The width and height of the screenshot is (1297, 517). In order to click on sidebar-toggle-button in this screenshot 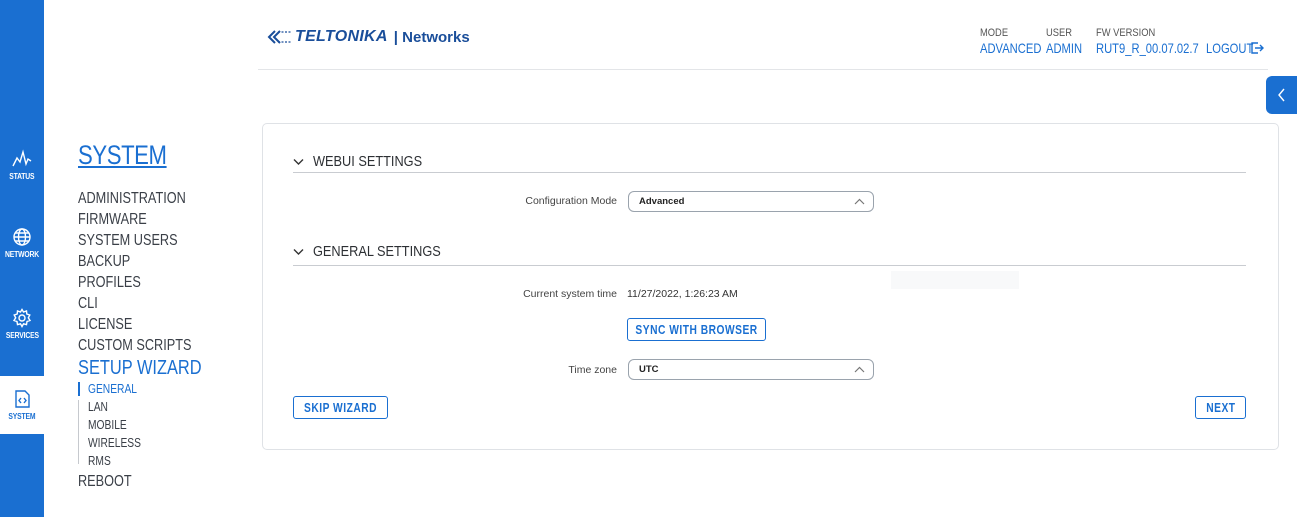, I will do `click(1281, 95)`.